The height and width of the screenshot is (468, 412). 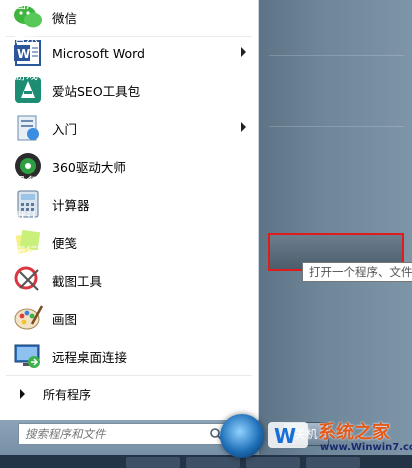 I want to click on program-label: 爱站SEO工具包, so click(x=96, y=91).